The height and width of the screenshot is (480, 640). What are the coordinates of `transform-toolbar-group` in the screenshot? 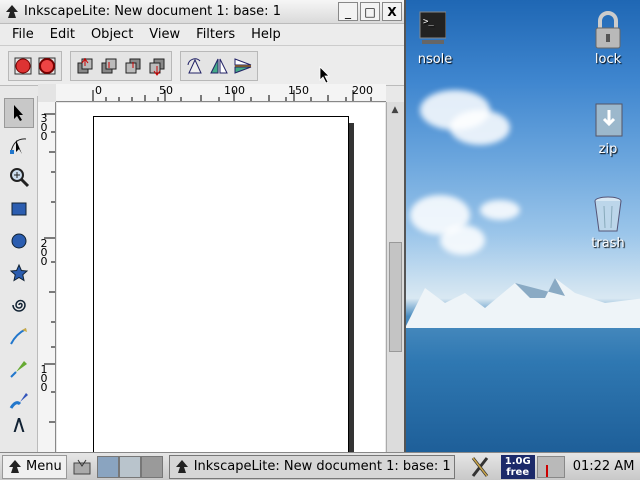 It's located at (219, 65).